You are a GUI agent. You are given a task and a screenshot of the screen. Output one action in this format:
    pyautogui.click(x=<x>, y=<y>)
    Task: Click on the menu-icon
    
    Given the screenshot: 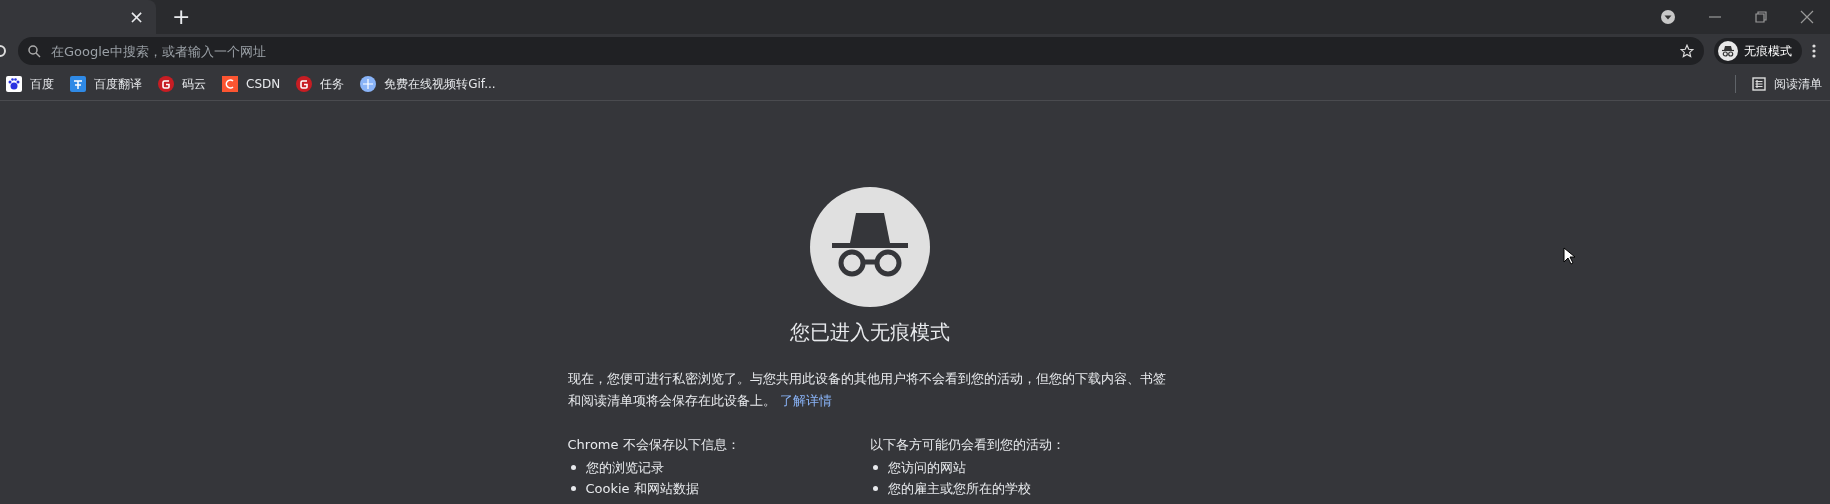 What is the action you would take?
    pyautogui.click(x=1814, y=51)
    